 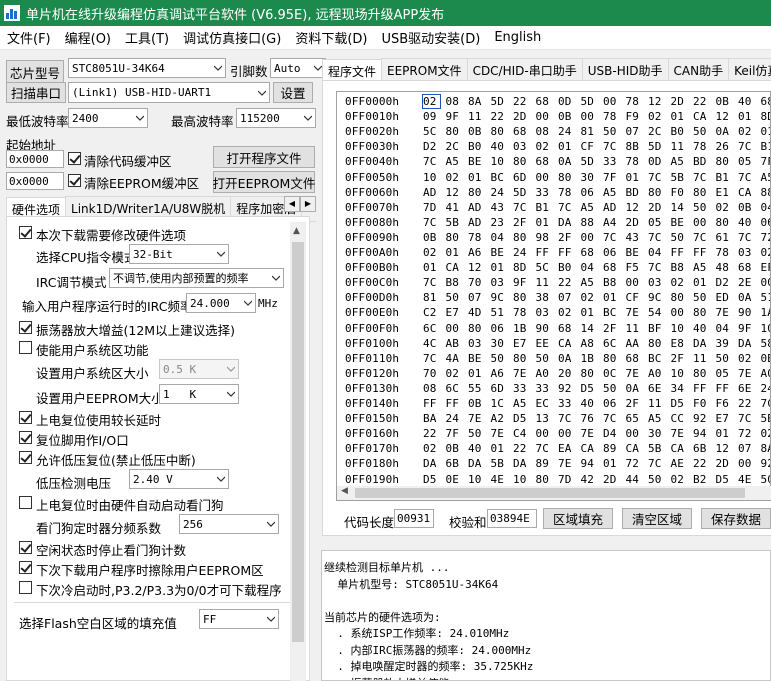 What do you see at coordinates (637, 328) in the screenshot?
I see `hex-byte: 11` at bounding box center [637, 328].